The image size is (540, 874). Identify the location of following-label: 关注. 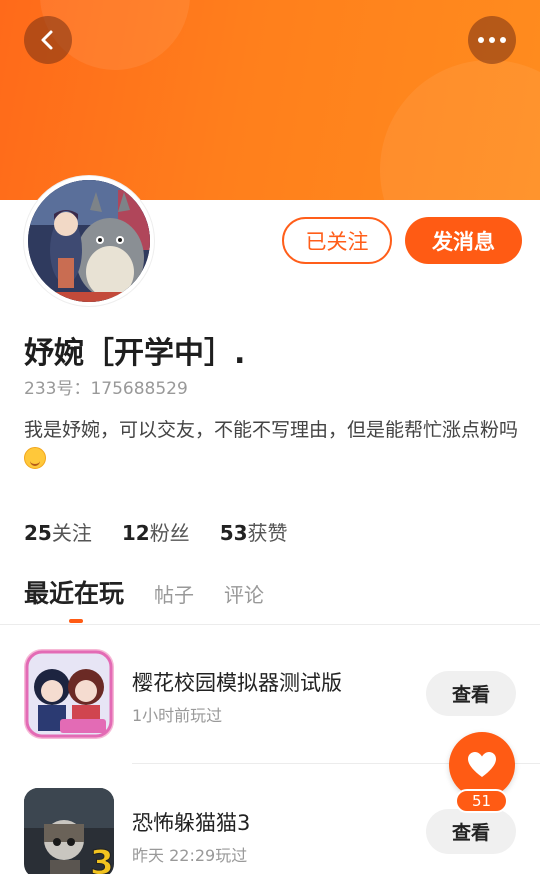
(71, 533).